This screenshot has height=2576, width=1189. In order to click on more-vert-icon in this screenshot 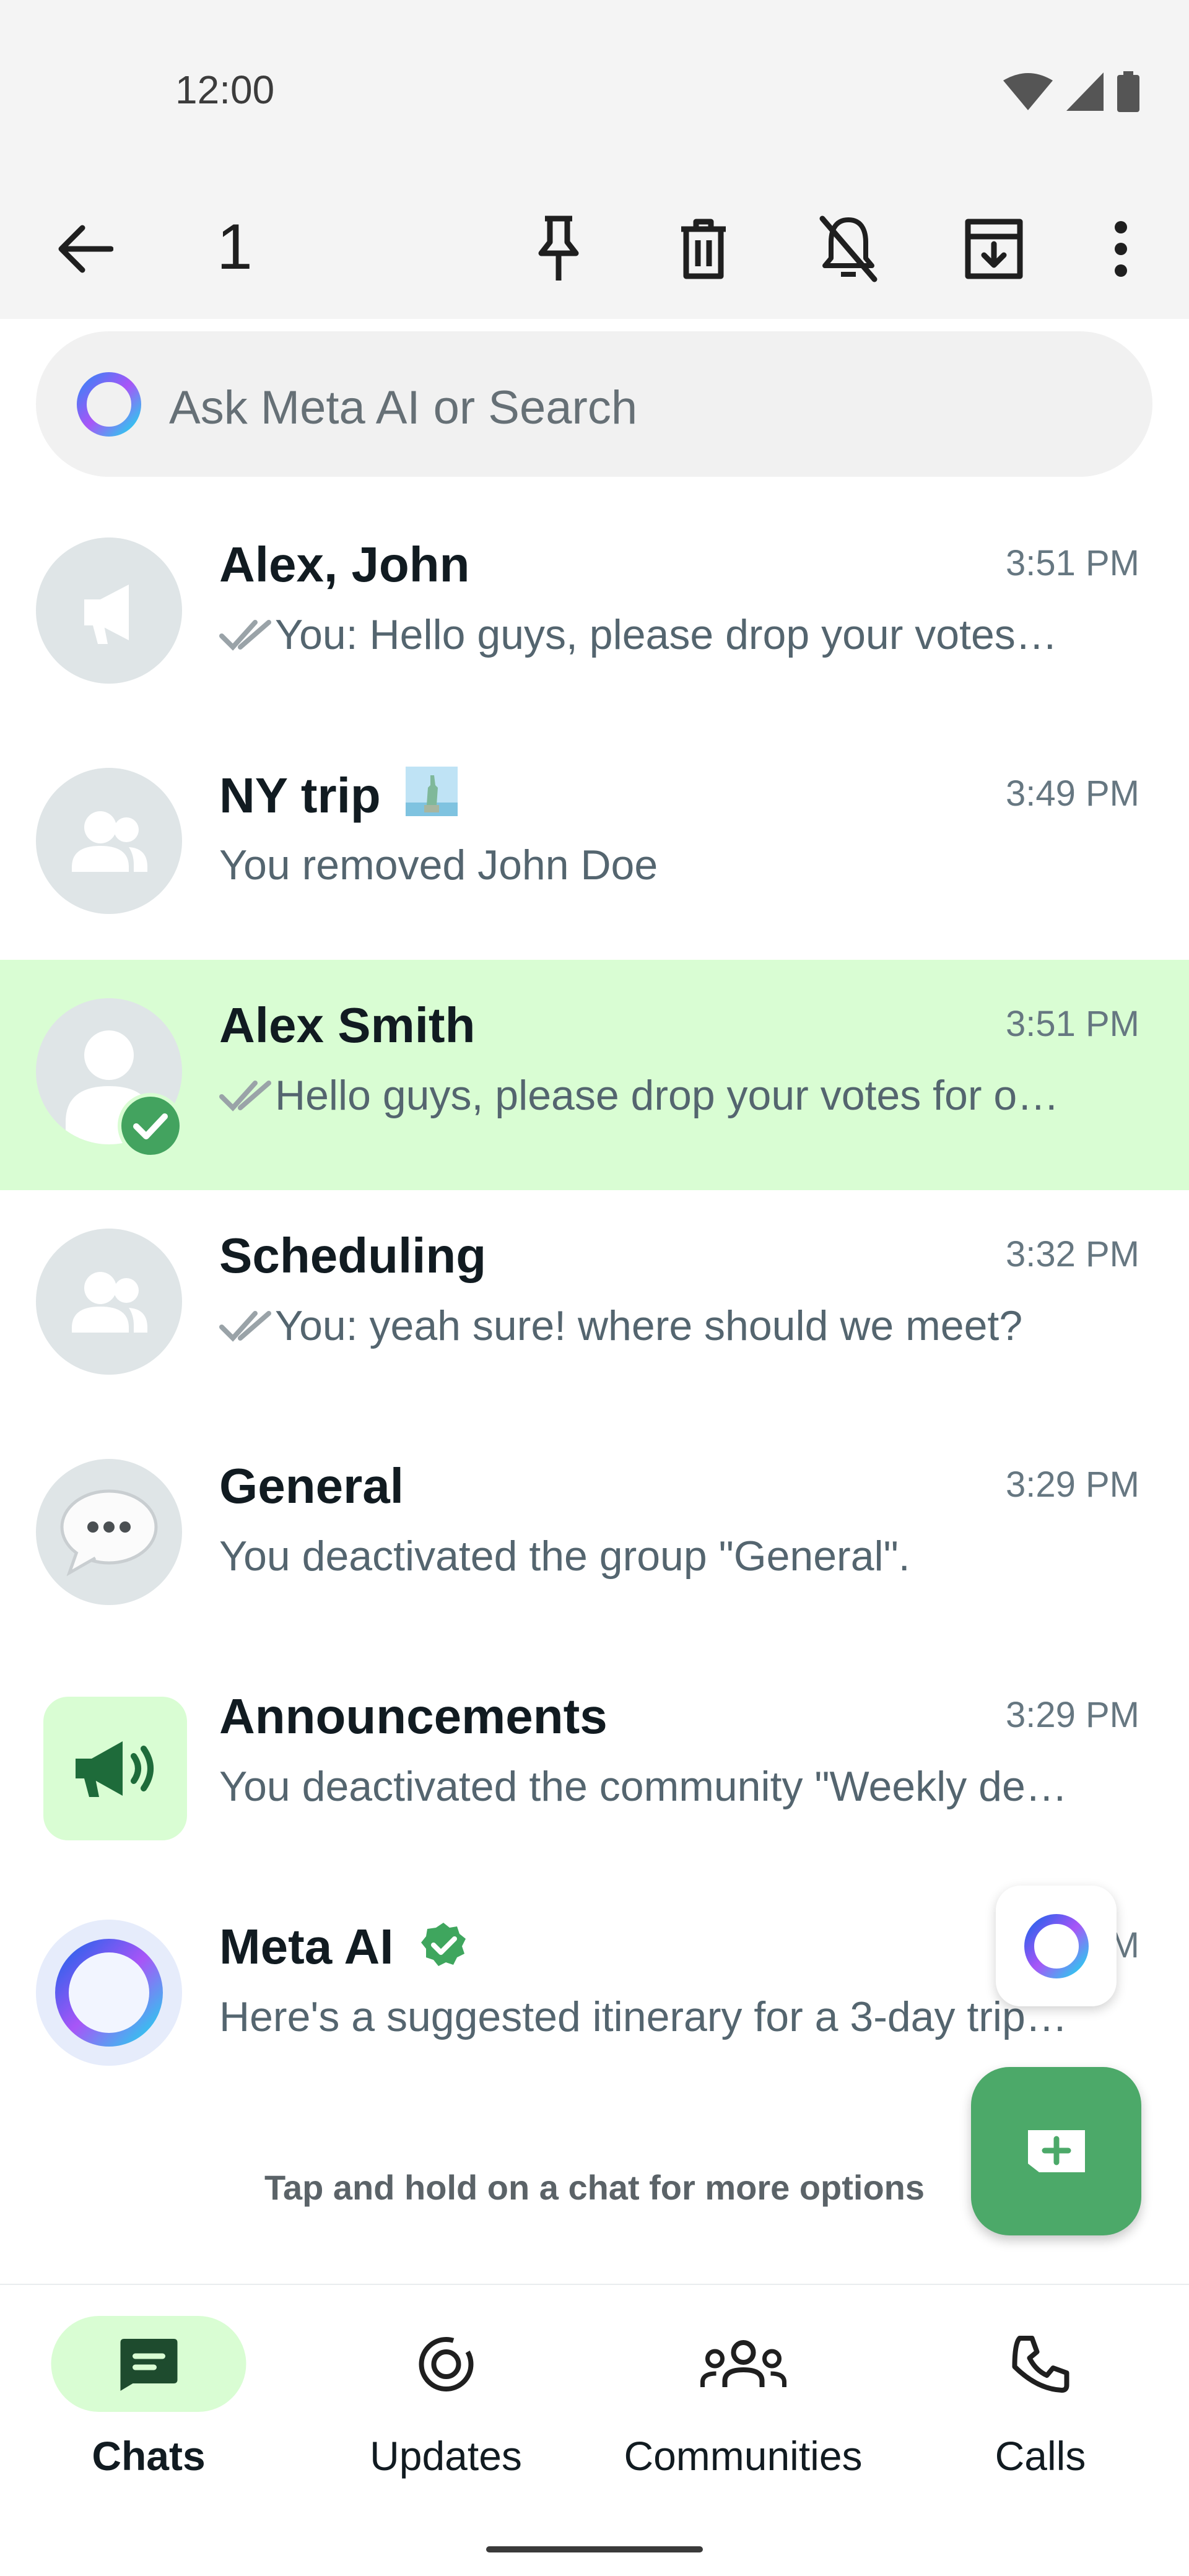, I will do `click(1121, 249)`.